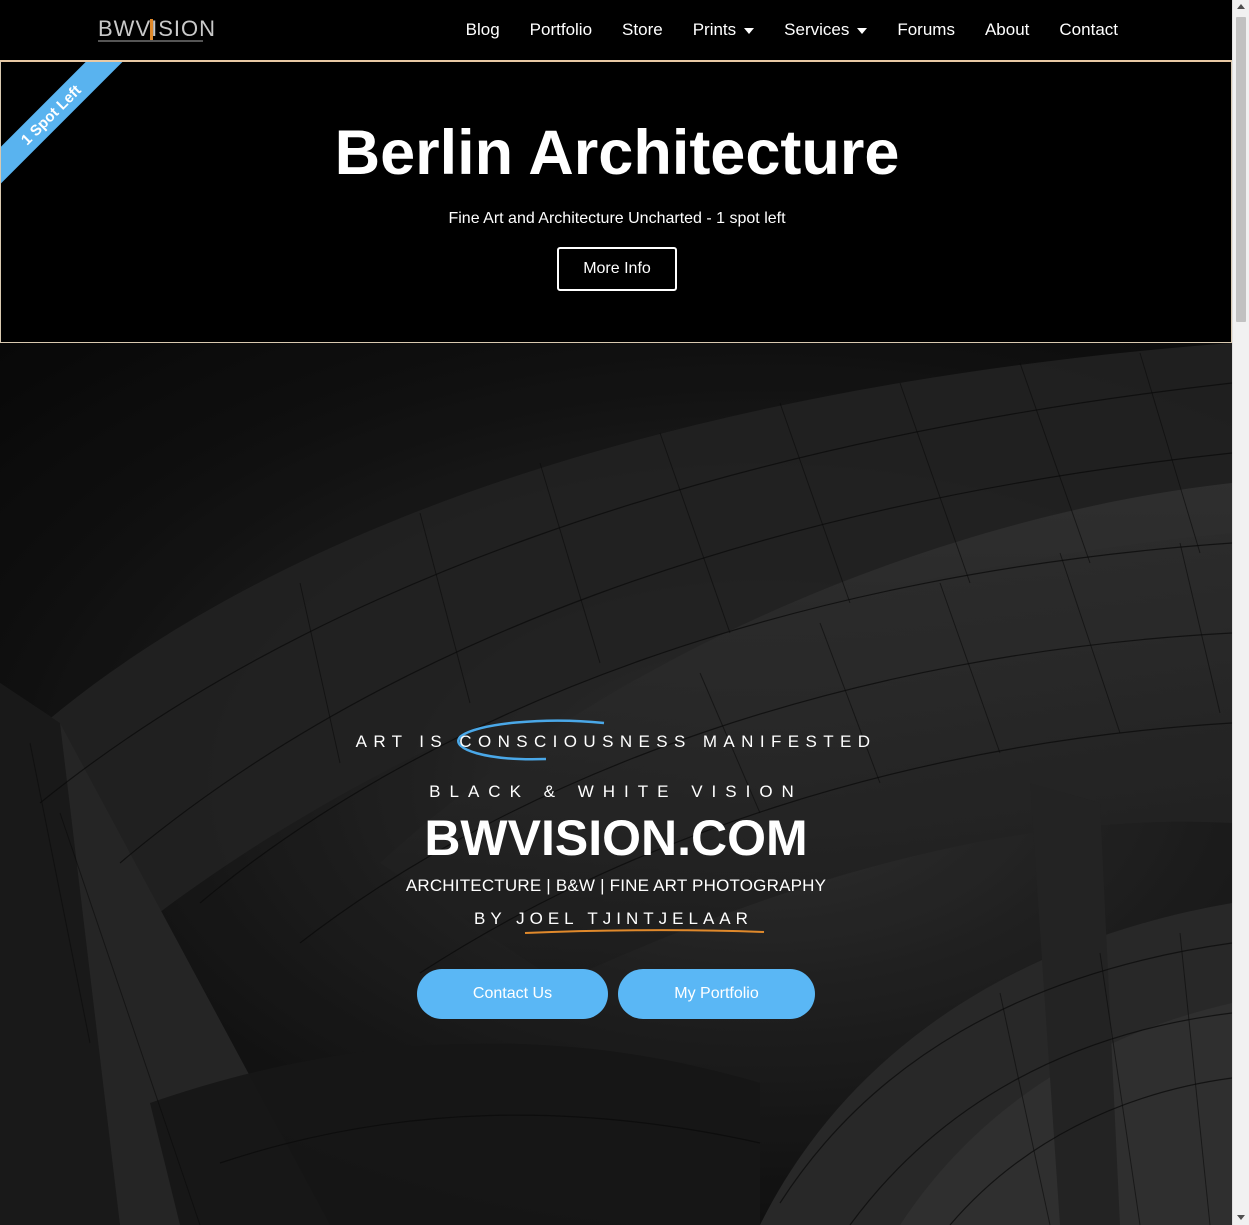  I want to click on nav-item-label: Contact, so click(1088, 29).